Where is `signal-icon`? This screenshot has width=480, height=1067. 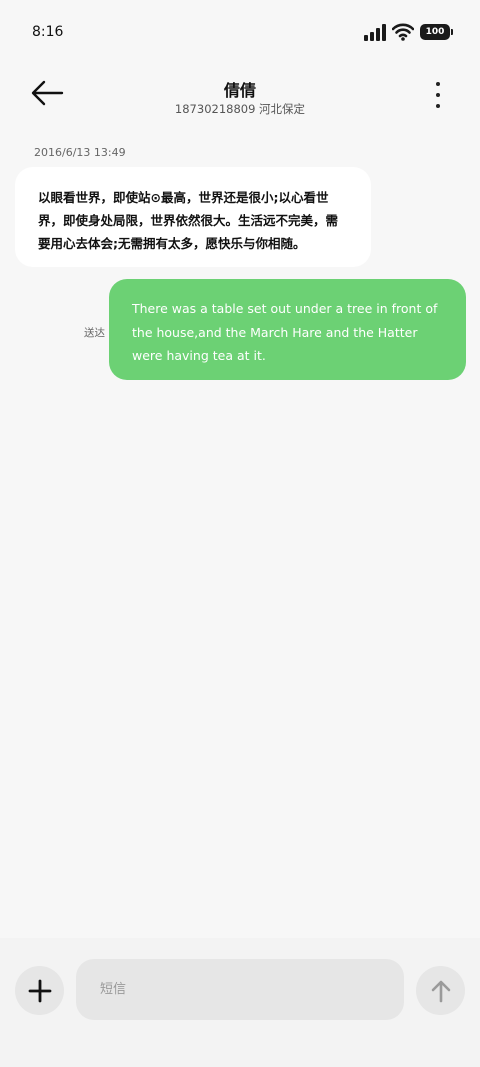 signal-icon is located at coordinates (375, 32).